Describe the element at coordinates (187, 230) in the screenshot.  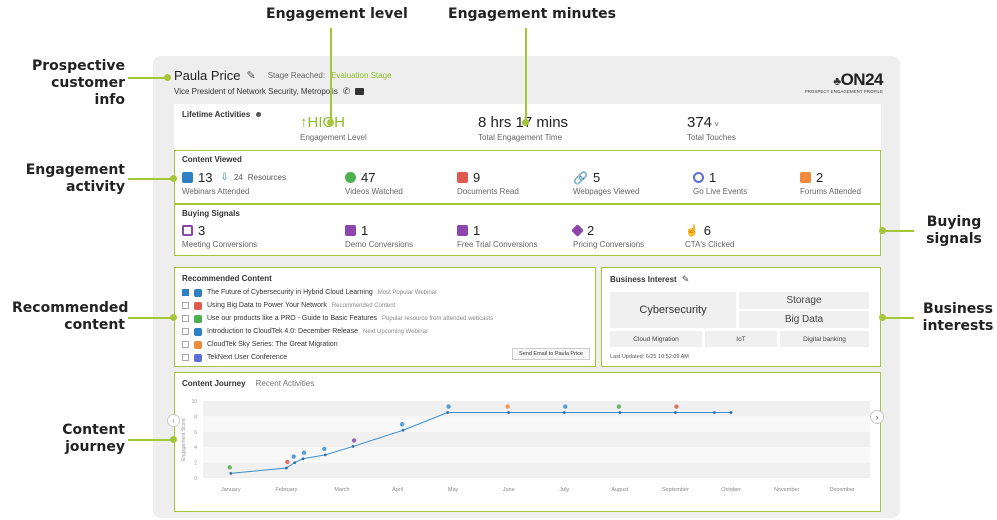
I see `calendar-icon` at that location.